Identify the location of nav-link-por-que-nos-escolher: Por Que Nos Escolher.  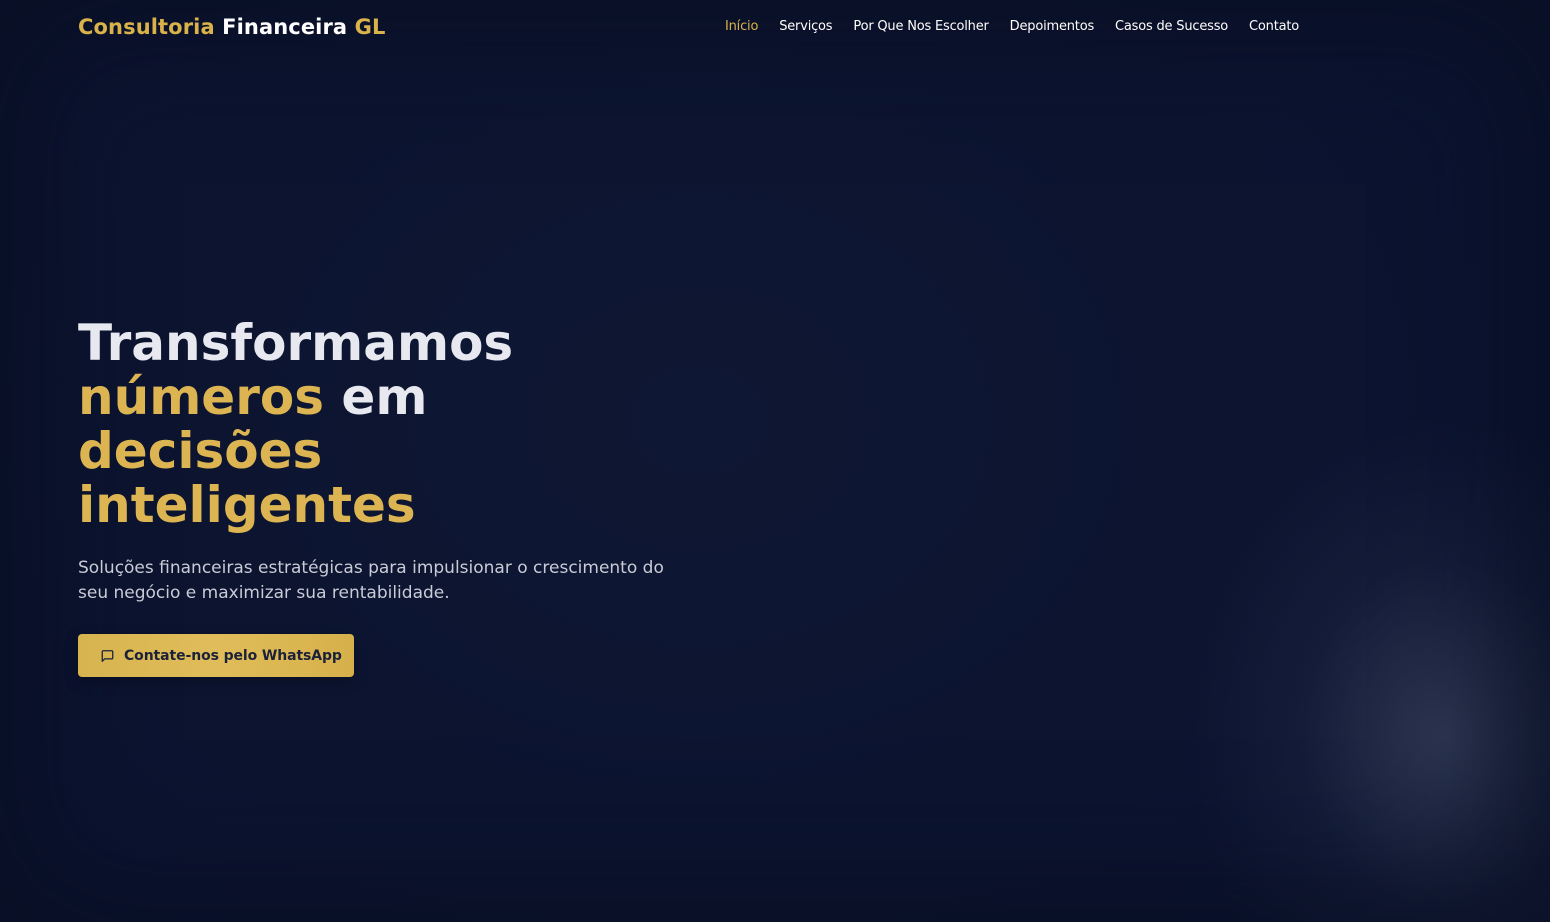
(920, 26).